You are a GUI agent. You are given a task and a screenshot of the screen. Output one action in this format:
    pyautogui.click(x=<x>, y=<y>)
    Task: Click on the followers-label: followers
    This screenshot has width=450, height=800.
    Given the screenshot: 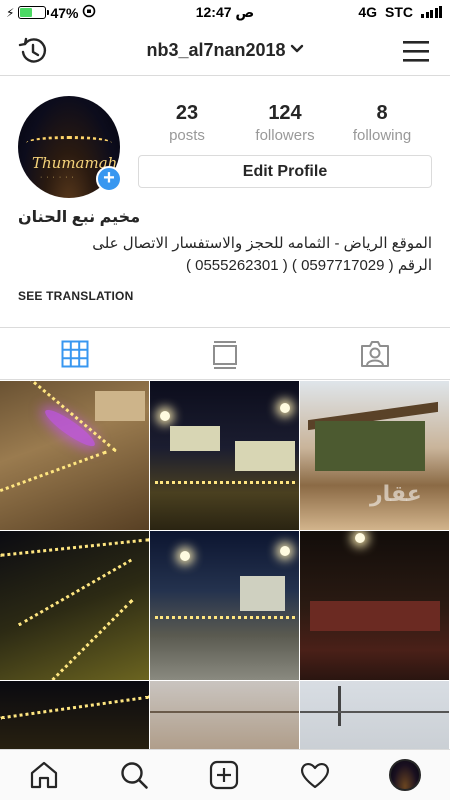 What is the action you would take?
    pyautogui.click(x=285, y=135)
    